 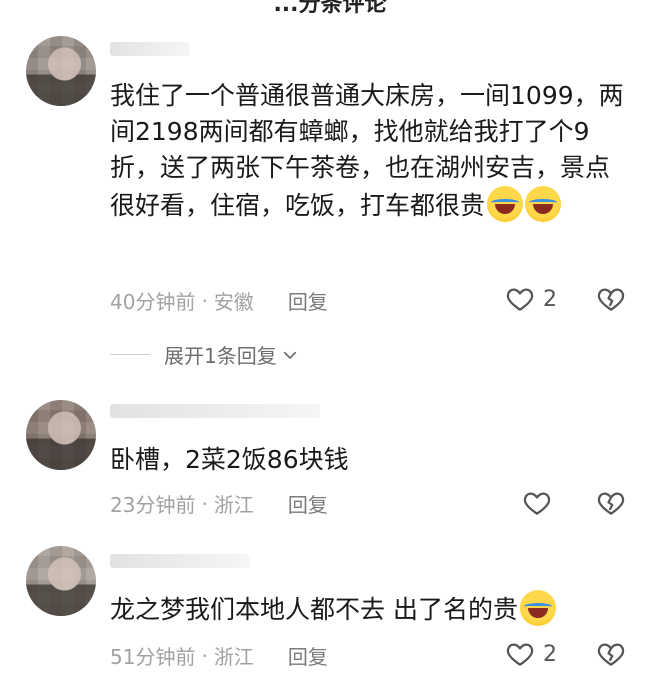 I want to click on comment-time: 40分钟前, so click(x=153, y=302).